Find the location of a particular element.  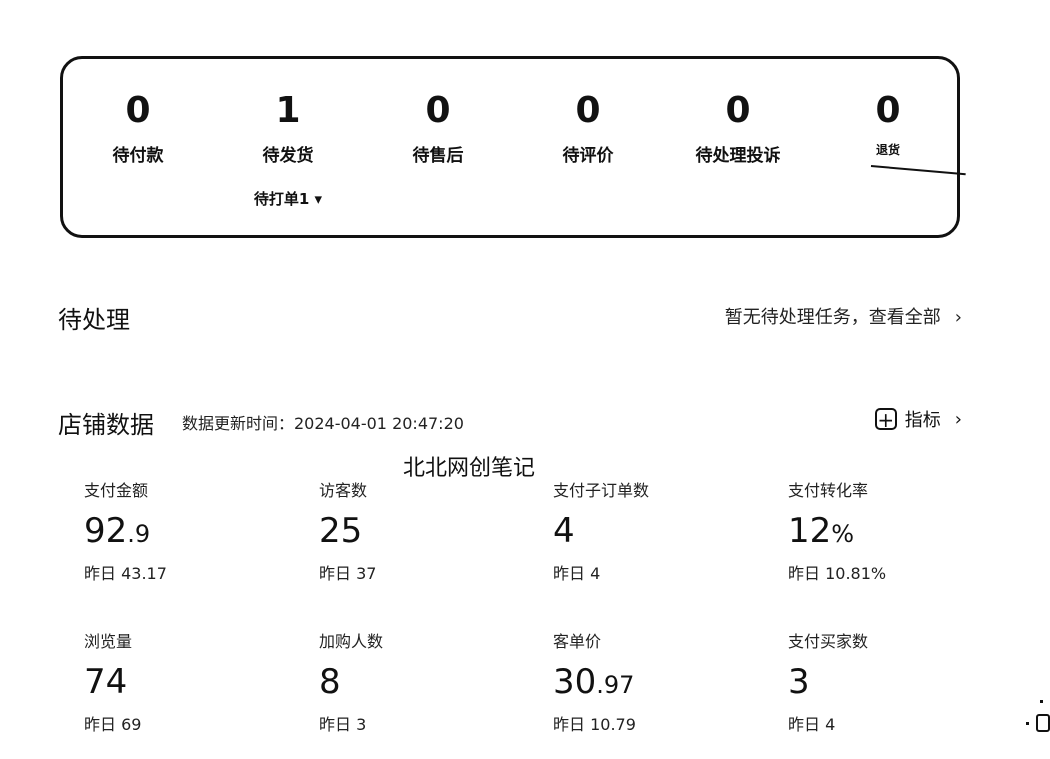

status-after-sale: 0 待售后 is located at coordinates (438, 127).